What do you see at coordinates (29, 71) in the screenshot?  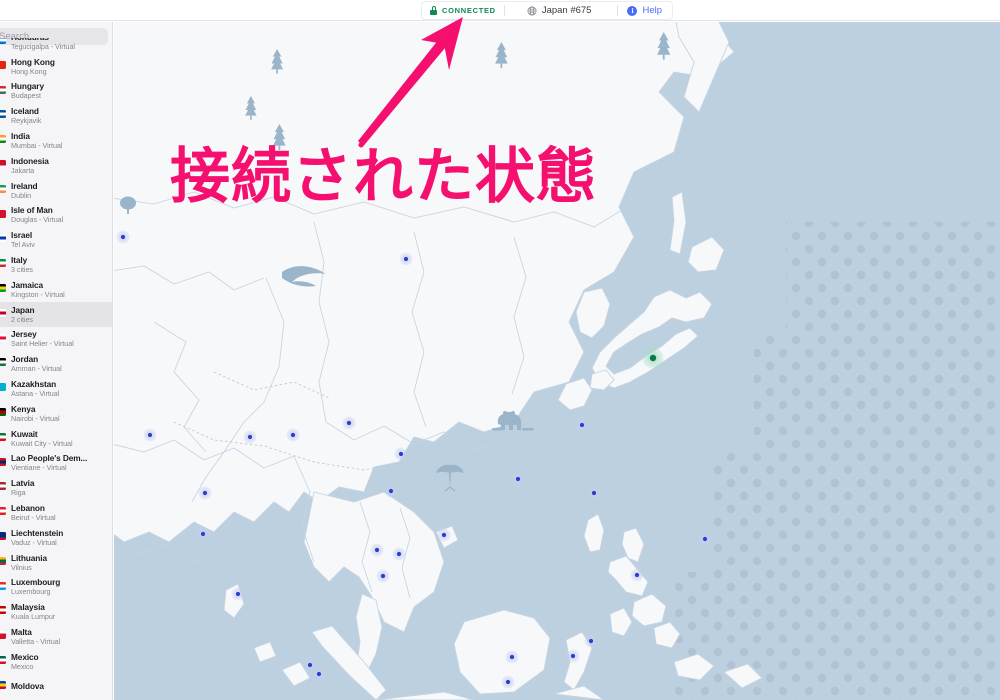 I see `country-city: Hong Kong` at bounding box center [29, 71].